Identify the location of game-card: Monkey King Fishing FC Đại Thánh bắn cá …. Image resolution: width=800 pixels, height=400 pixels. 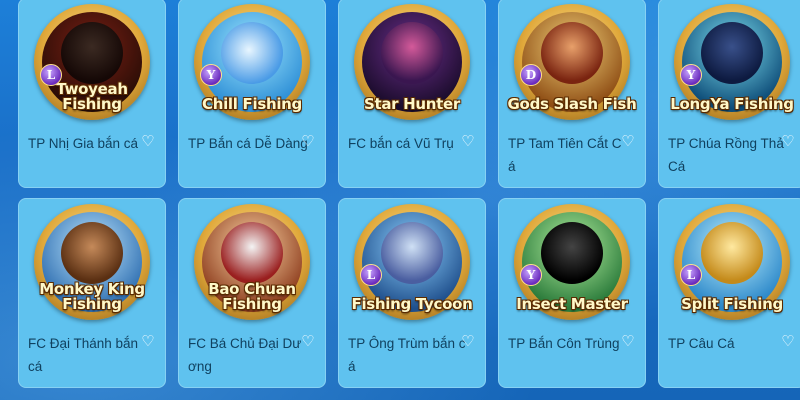
(92, 293).